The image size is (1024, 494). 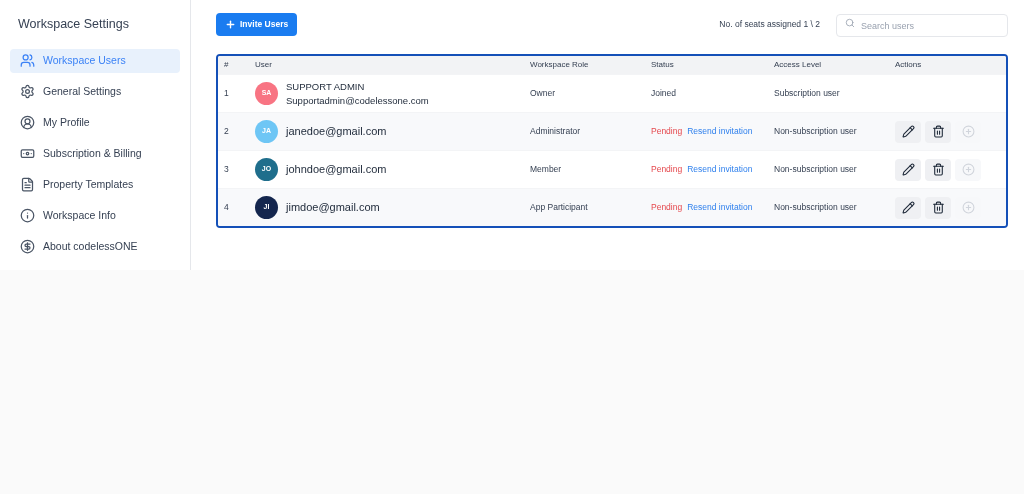 What do you see at coordinates (27, 216) in the screenshot?
I see `info-icon` at bounding box center [27, 216].